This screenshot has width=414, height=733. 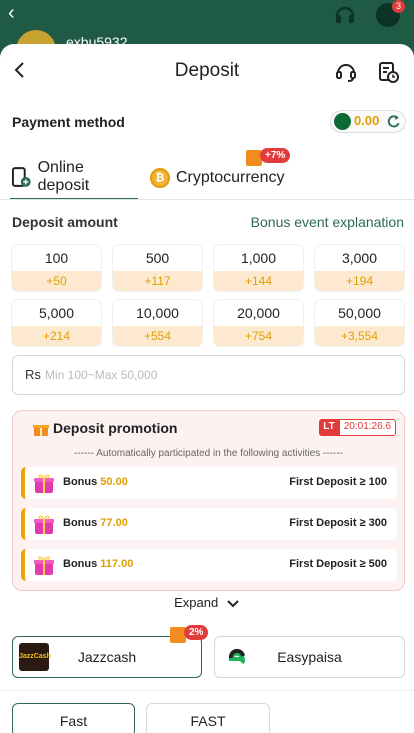 I want to click on amount-bonus: +117, so click(x=157, y=281).